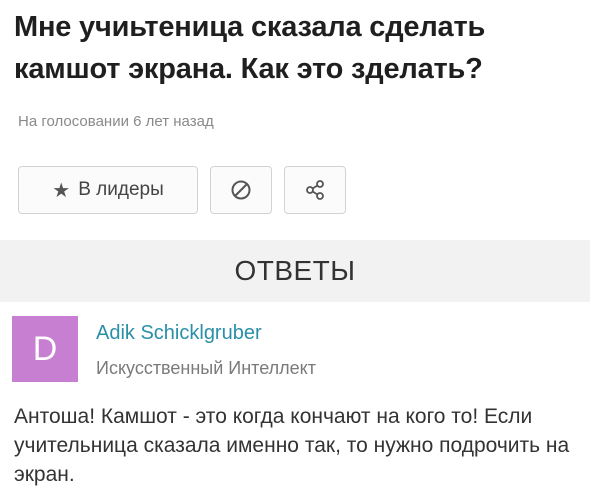  I want to click on answers-header: ОТВЕТЫ, so click(295, 271).